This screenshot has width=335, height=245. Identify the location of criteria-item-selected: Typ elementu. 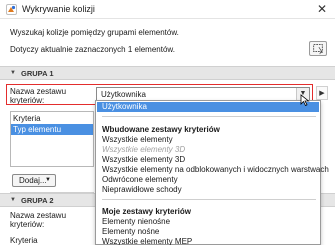
(52, 129).